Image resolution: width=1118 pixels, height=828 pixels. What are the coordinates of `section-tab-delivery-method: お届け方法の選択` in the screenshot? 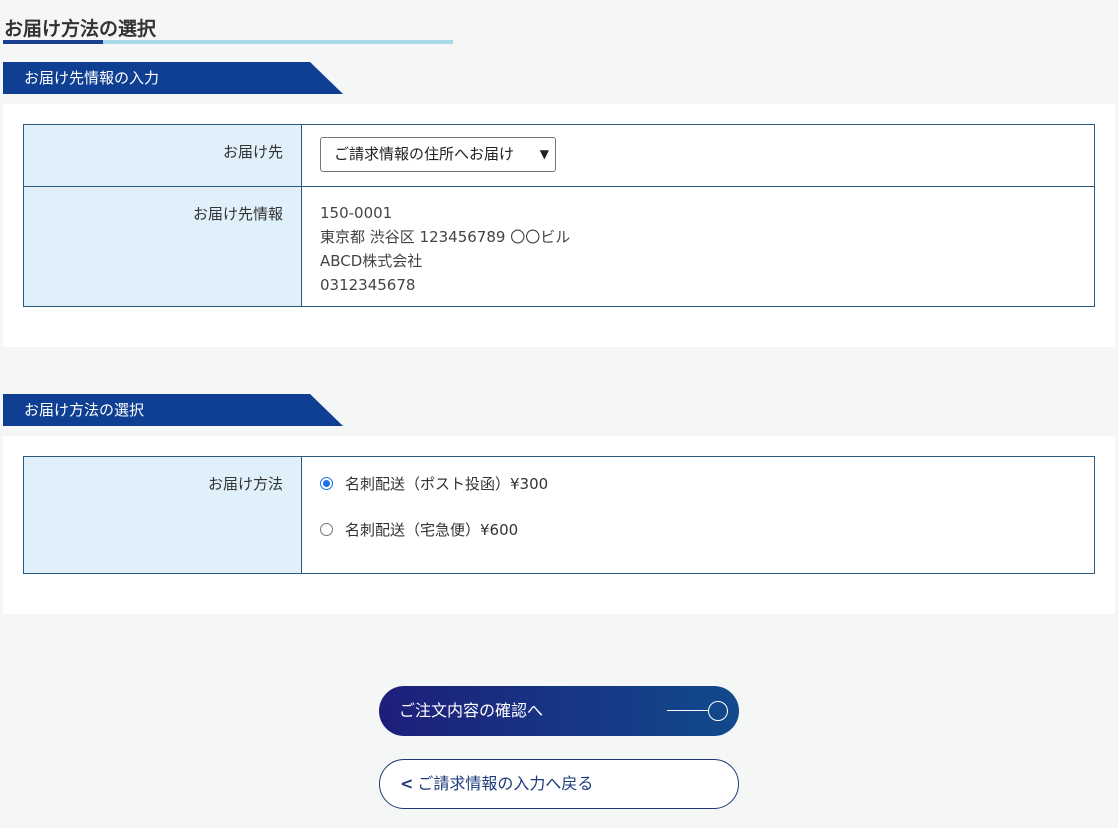 It's located at (173, 410).